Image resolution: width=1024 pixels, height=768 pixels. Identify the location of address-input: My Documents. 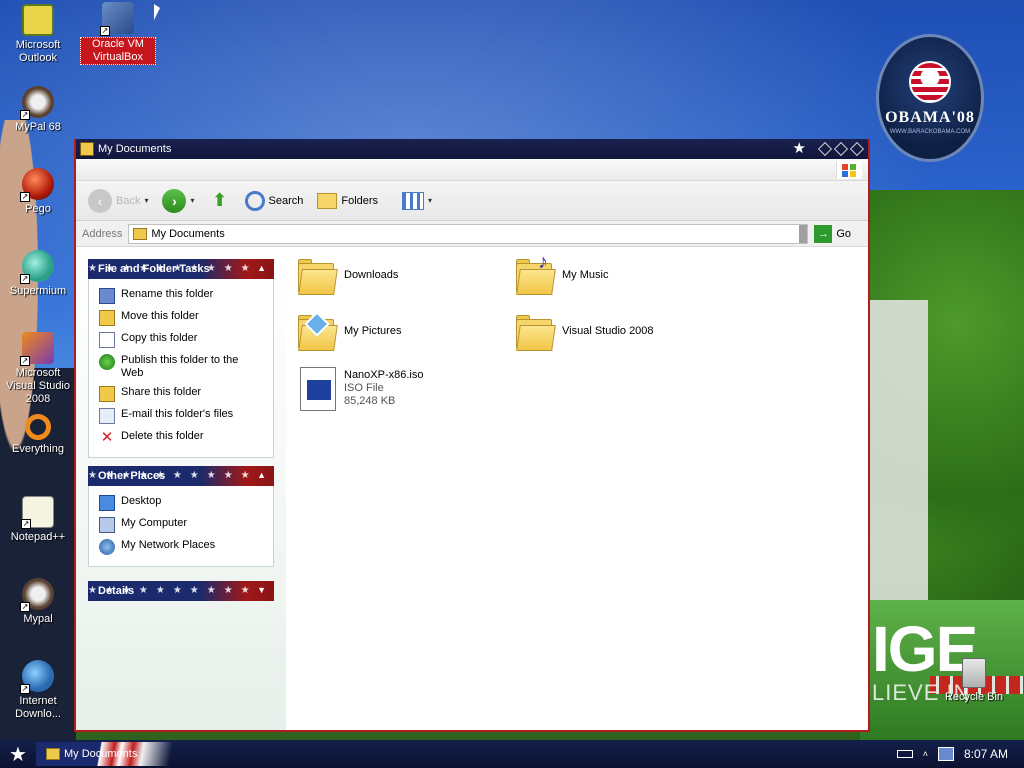
(468, 233).